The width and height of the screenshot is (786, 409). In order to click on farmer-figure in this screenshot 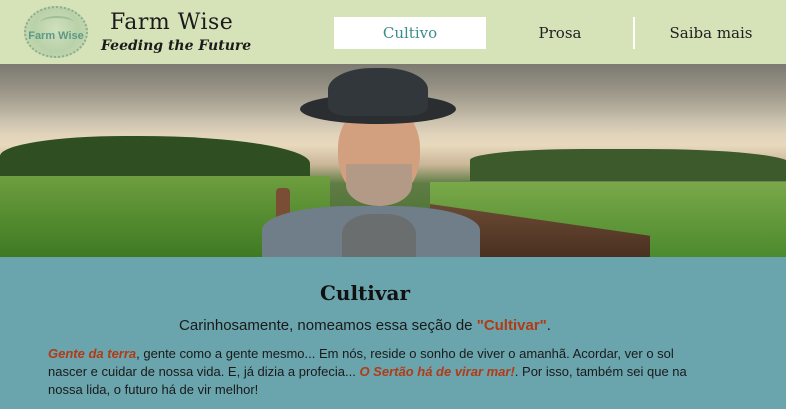, I will do `click(371, 160)`.